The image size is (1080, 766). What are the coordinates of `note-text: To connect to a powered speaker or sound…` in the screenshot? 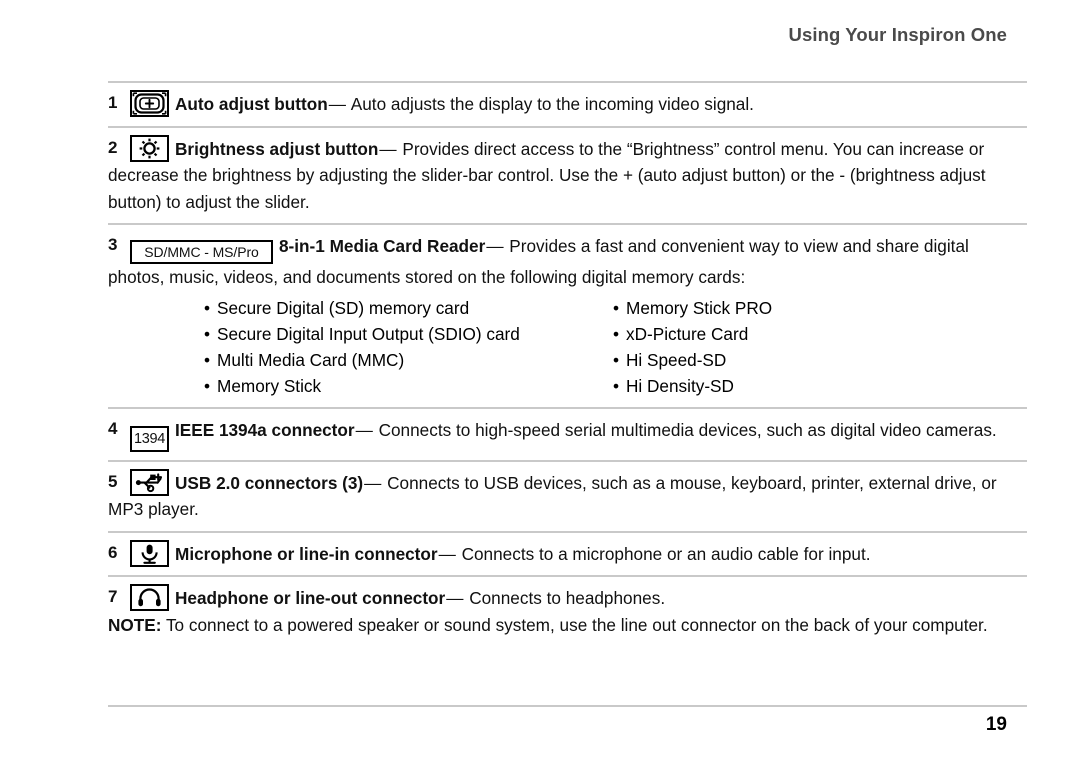 It's located at (576, 624).